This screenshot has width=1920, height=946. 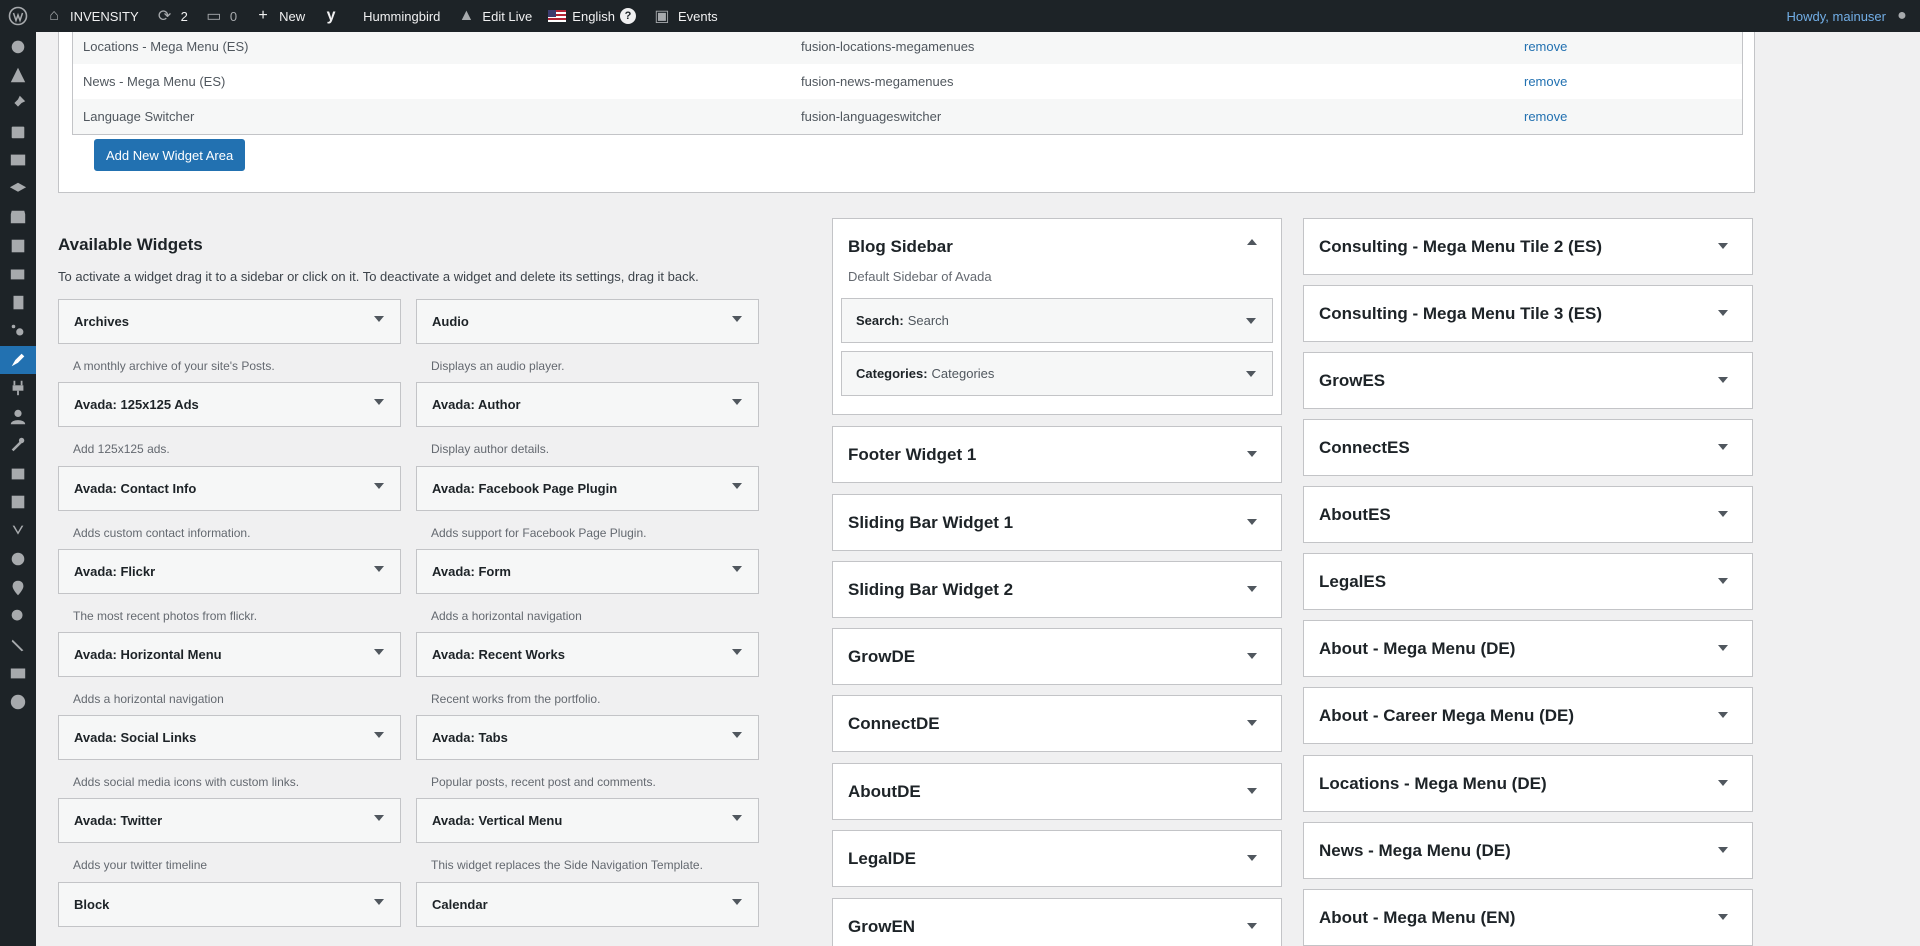 I want to click on widget-avada-flickr: Avada: Flickr, so click(x=229, y=571).